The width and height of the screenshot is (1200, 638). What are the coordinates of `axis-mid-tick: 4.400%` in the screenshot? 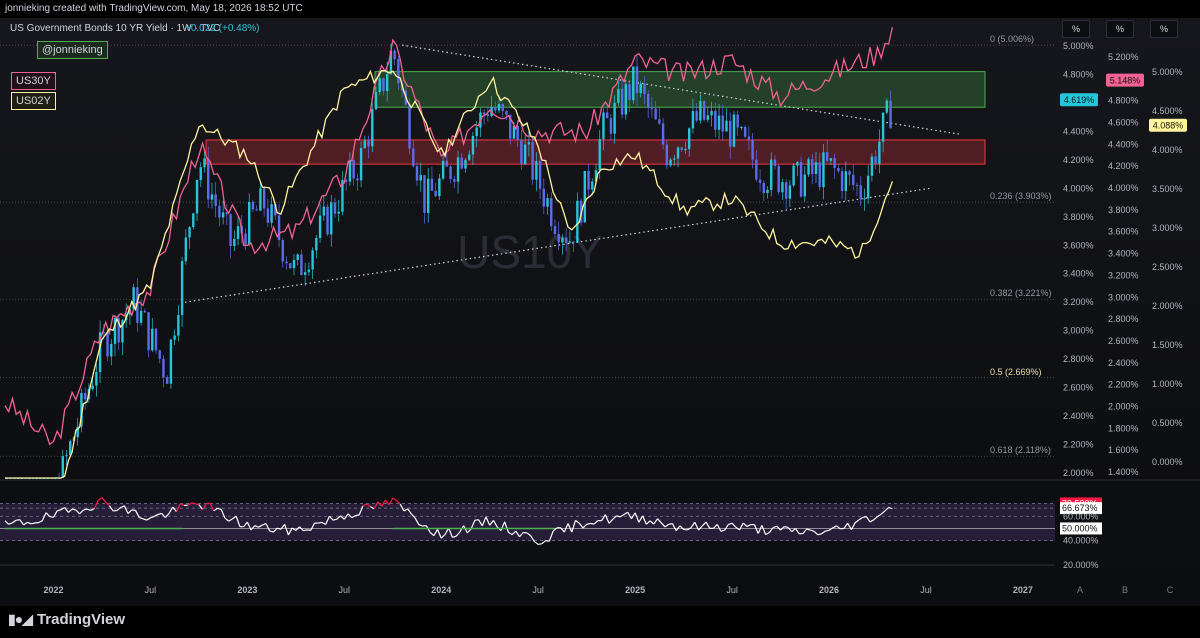 It's located at (1123, 144).